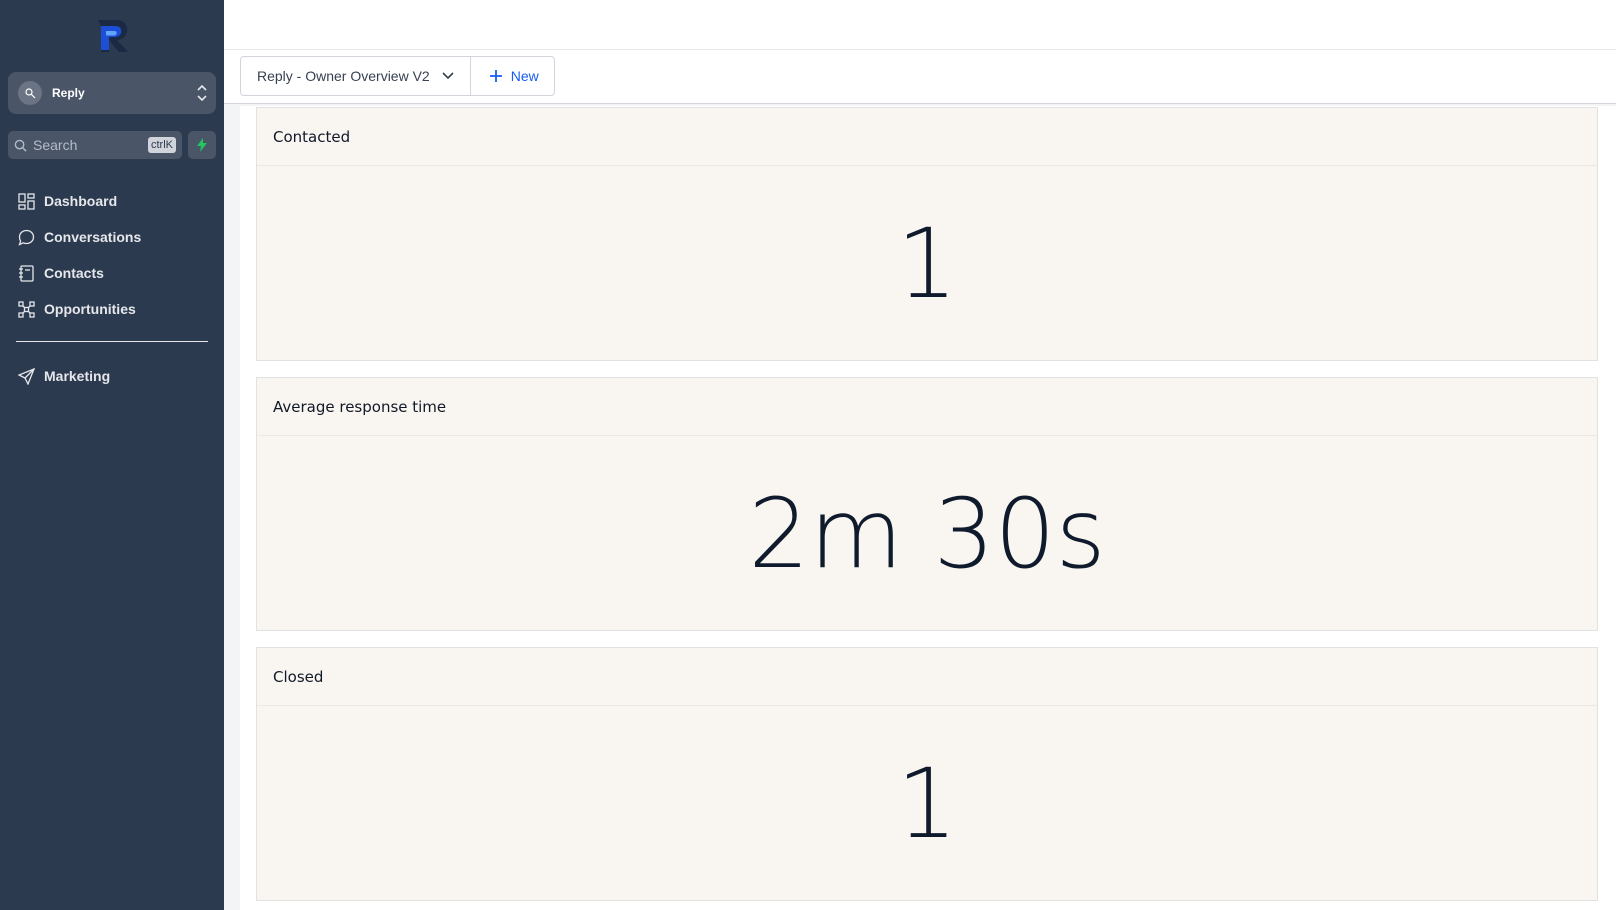 This screenshot has height=910, width=1616. I want to click on widget-title: Closed, so click(927, 677).